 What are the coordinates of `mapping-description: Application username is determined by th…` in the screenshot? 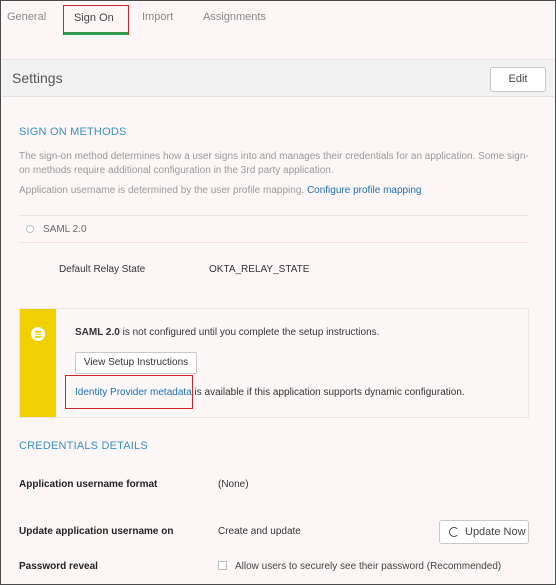 It's located at (279, 191).